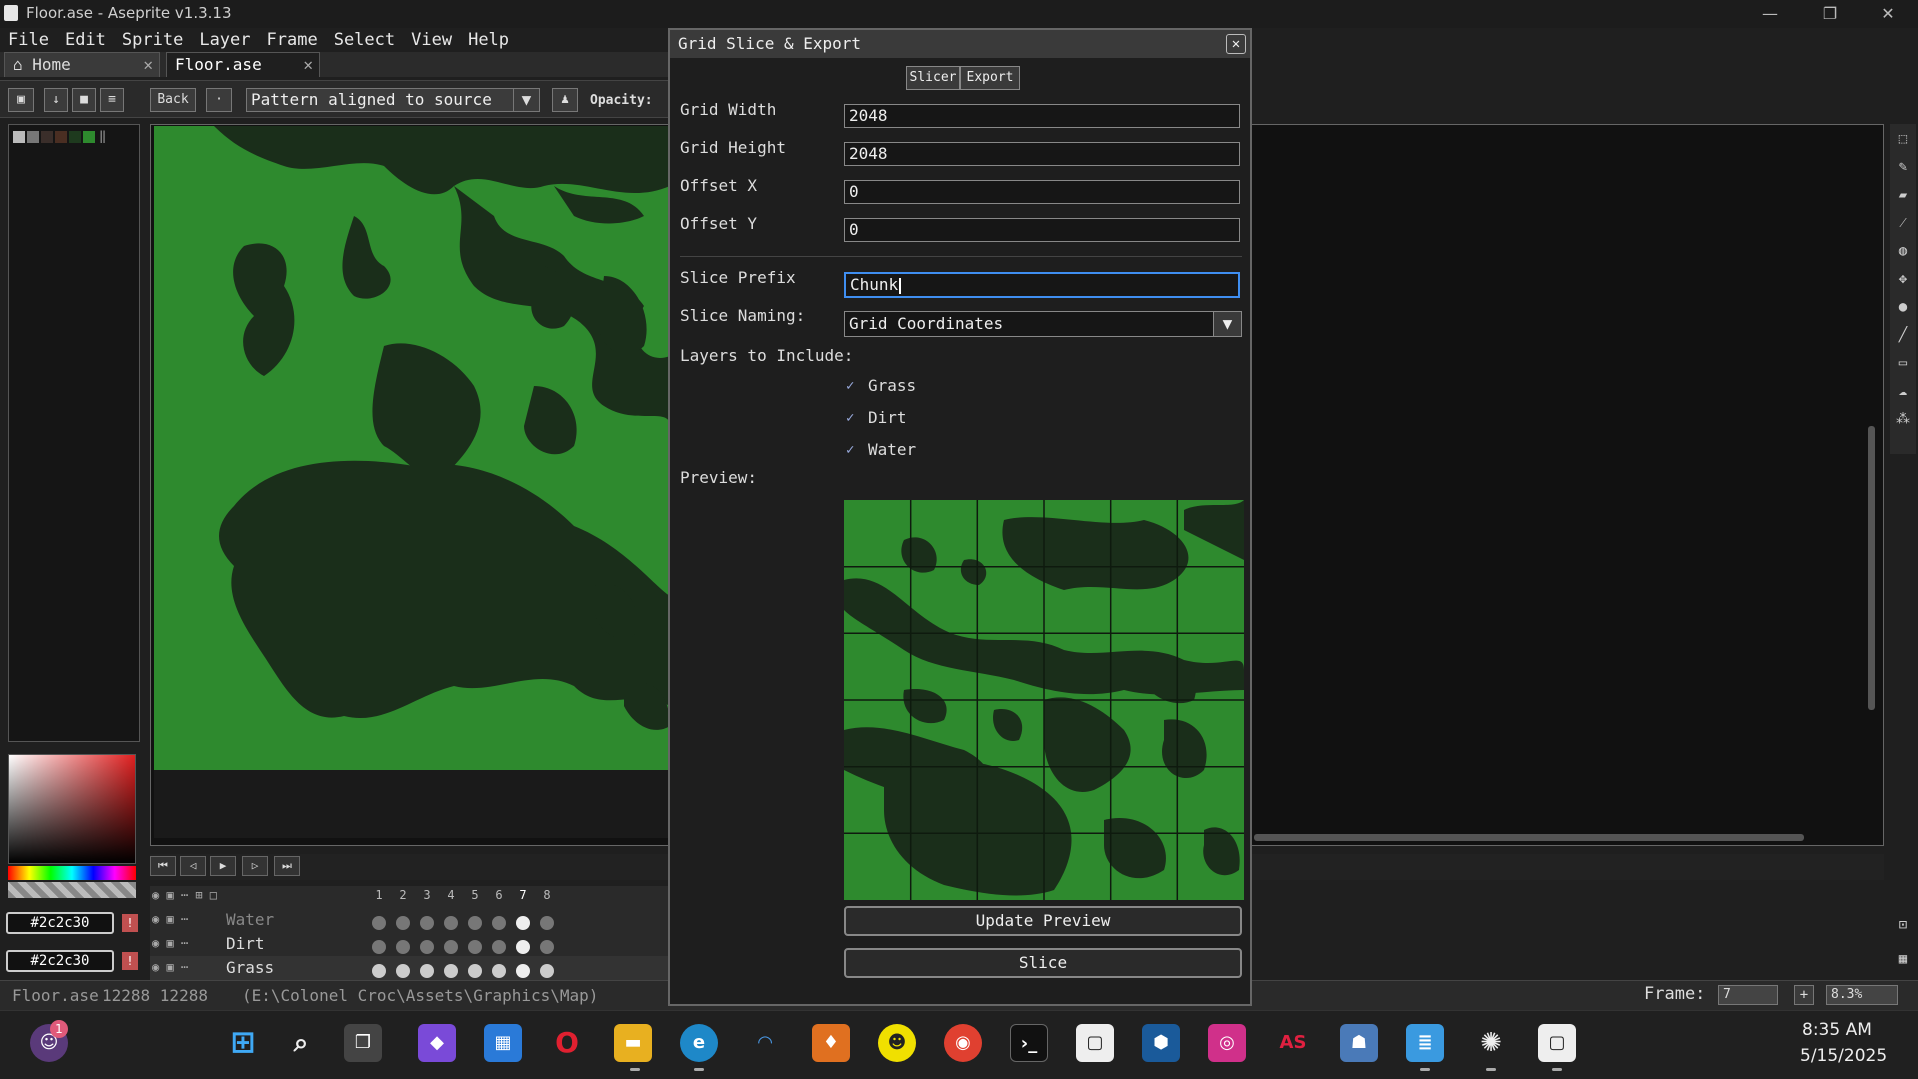  Describe the element at coordinates (1042, 116) in the screenshot. I see `grid-width-input: 2048` at that location.